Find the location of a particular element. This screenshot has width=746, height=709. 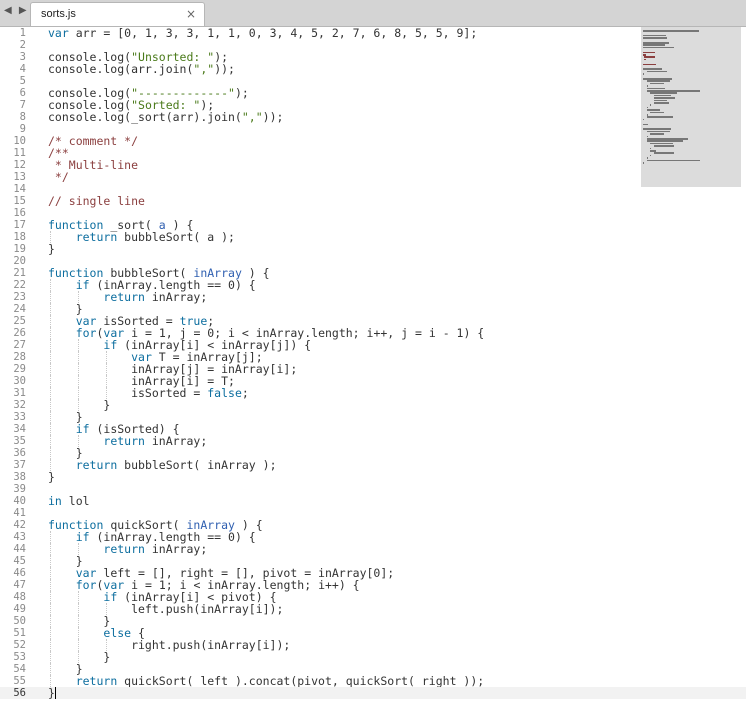

code-line: 18 return bubbleSort( a ); is located at coordinates (373, 237).